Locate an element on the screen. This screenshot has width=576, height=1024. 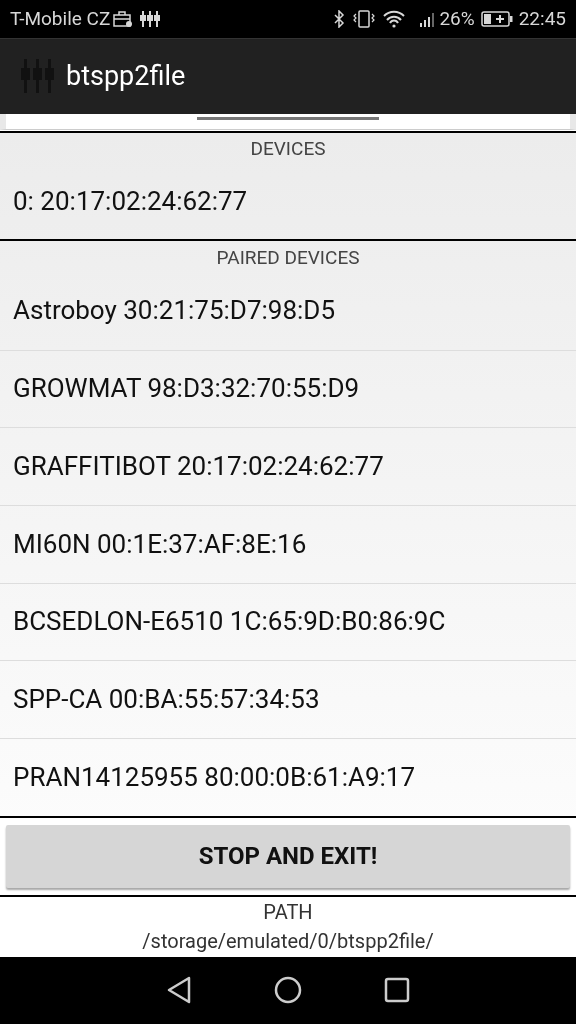
device-item: Astroboy 30:21:75:D7:98:D5 is located at coordinates (174, 311).